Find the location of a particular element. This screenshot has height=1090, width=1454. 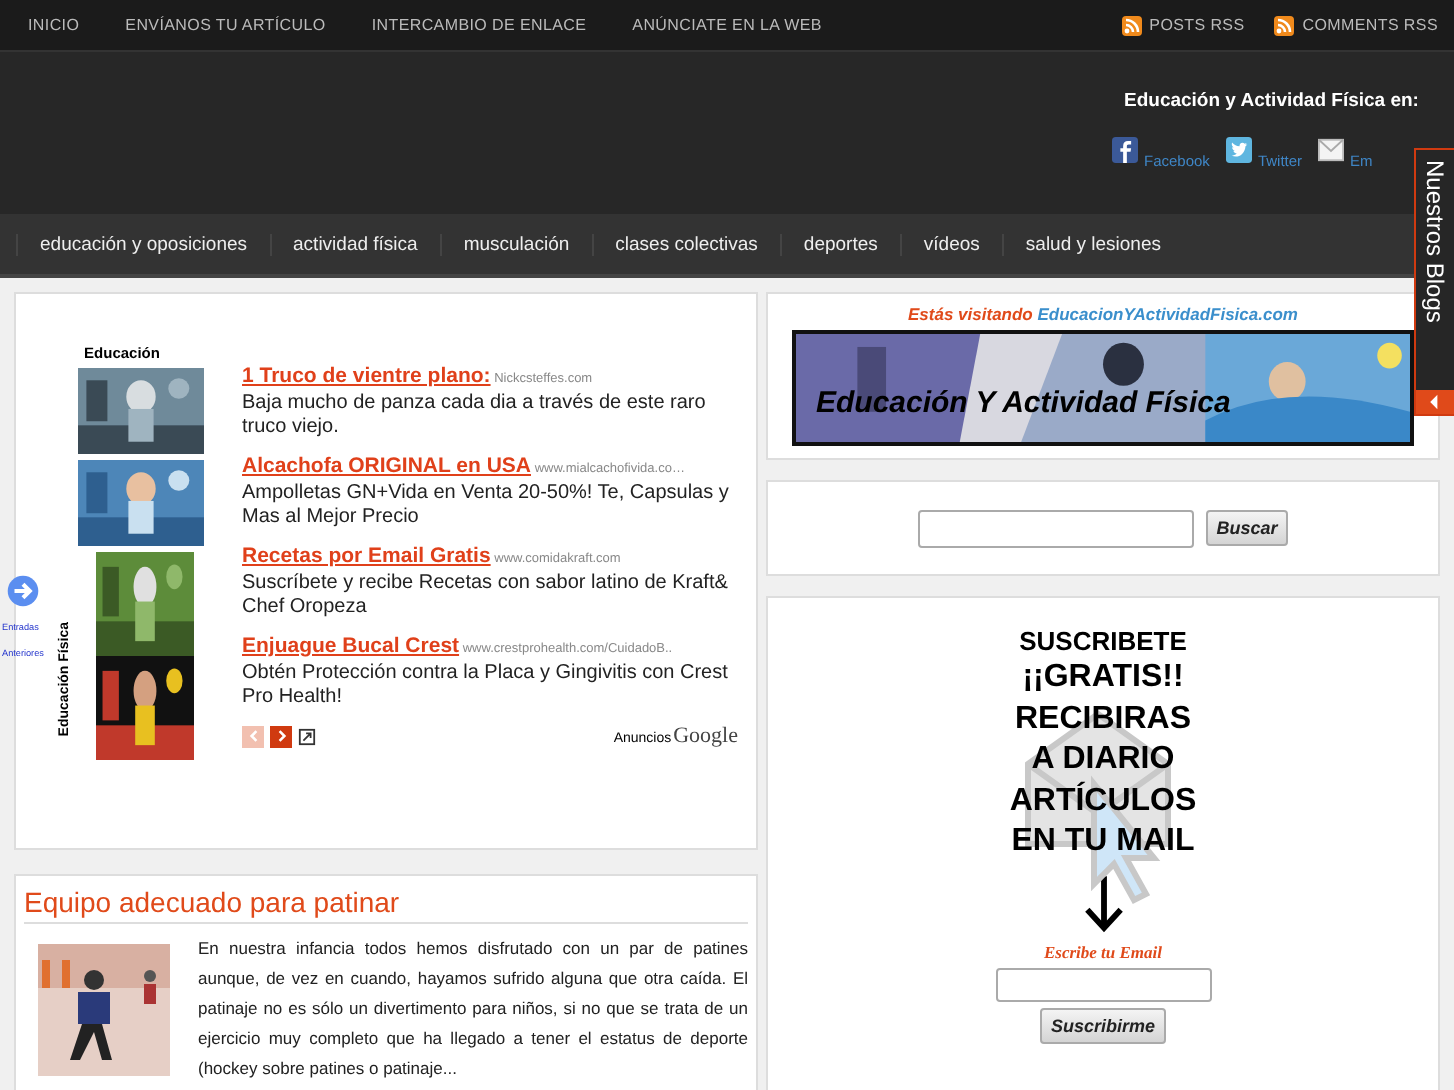

facebook-icon is located at coordinates (1125, 150).